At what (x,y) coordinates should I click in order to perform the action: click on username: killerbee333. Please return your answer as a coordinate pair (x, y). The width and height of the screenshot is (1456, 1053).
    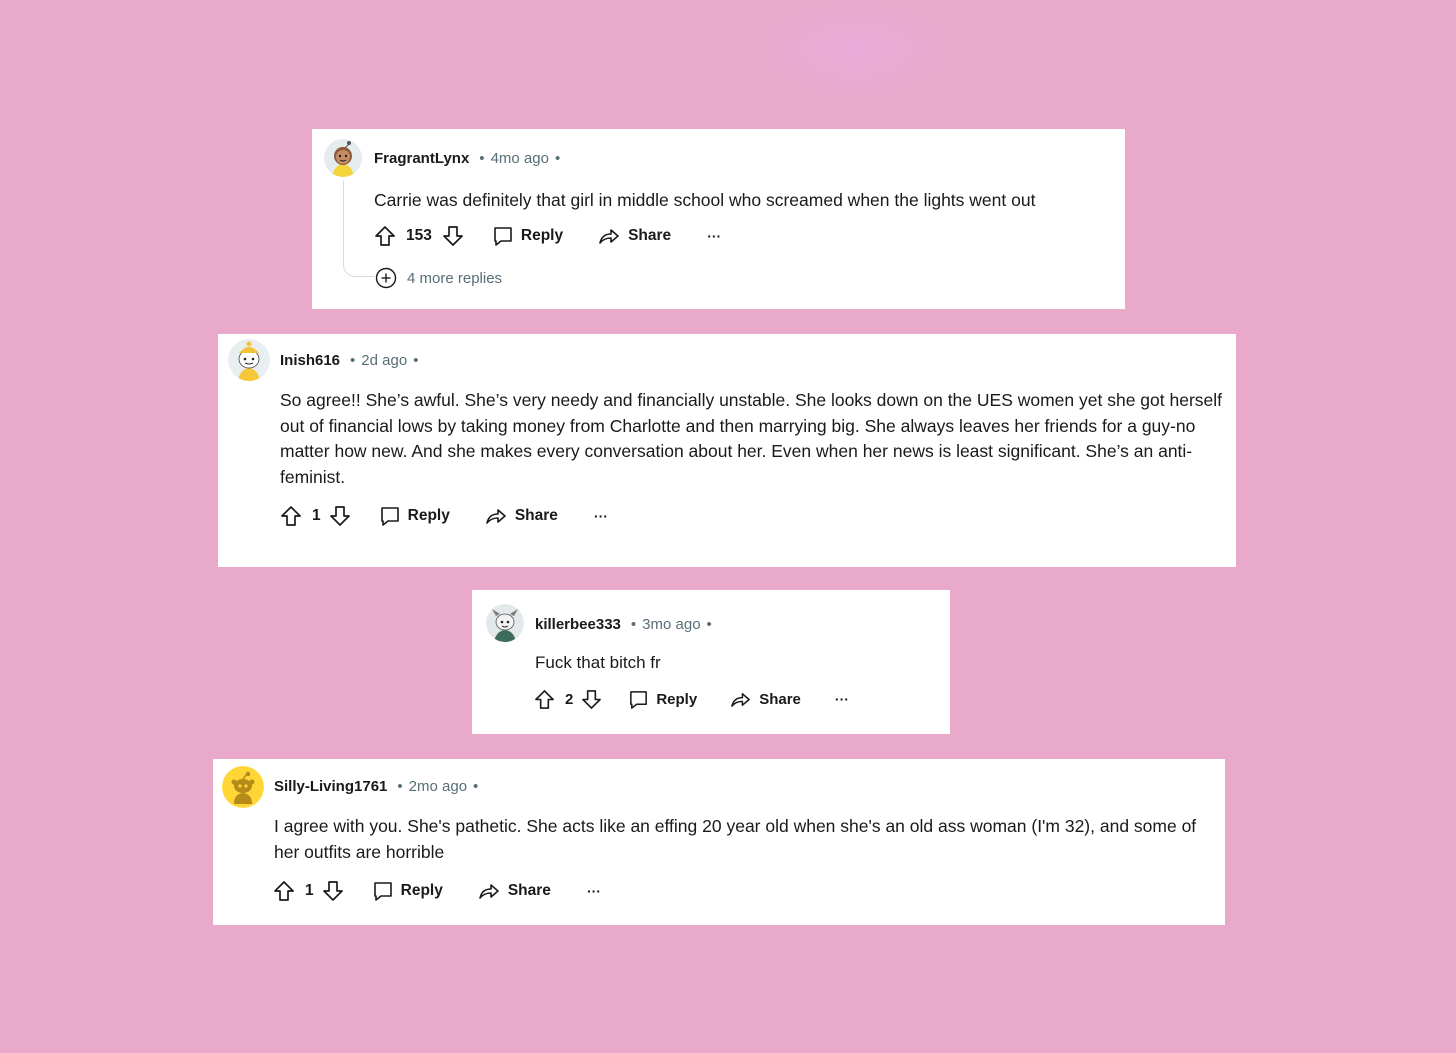
    Looking at the image, I should click on (578, 624).